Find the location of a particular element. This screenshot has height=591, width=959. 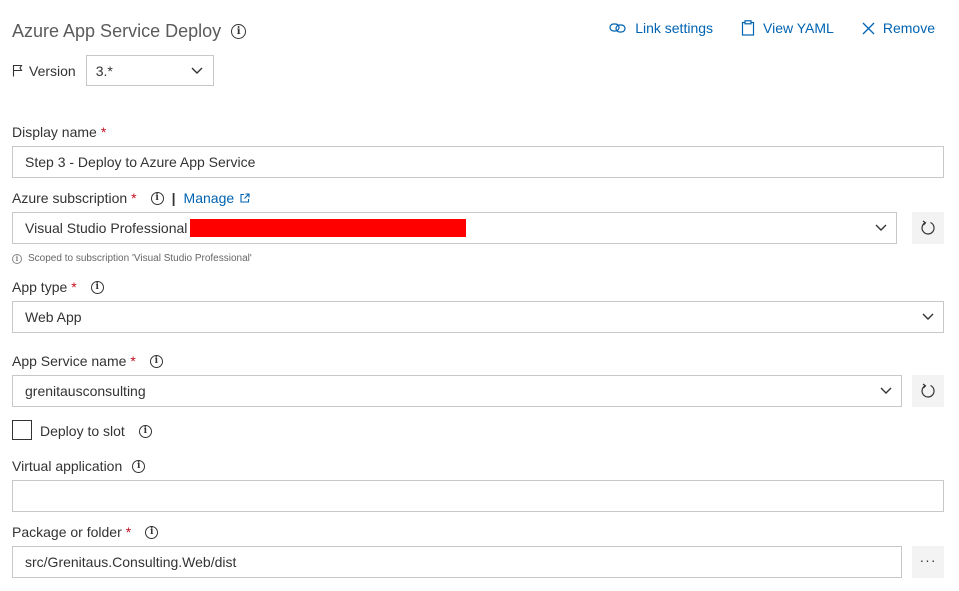

refresh-app-service-button is located at coordinates (928, 391).